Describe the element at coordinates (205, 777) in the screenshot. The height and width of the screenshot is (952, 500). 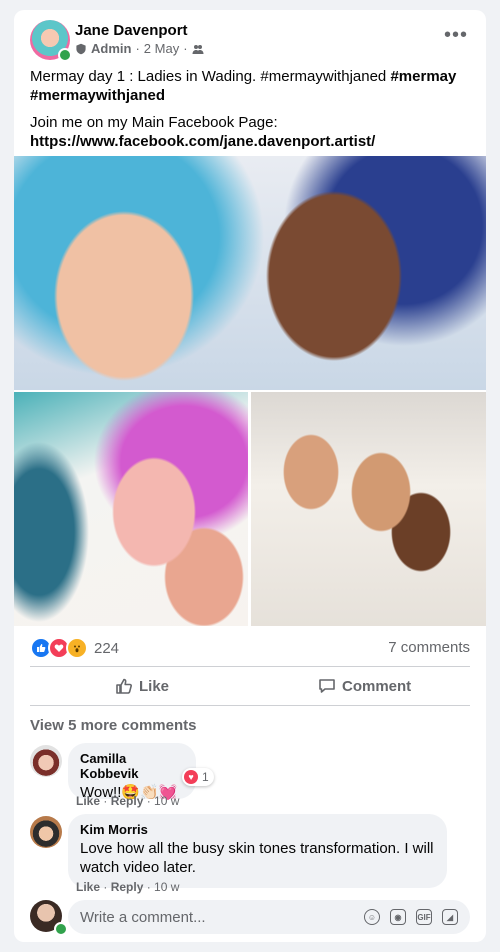
I see `comment-reaction-count: 1` at that location.